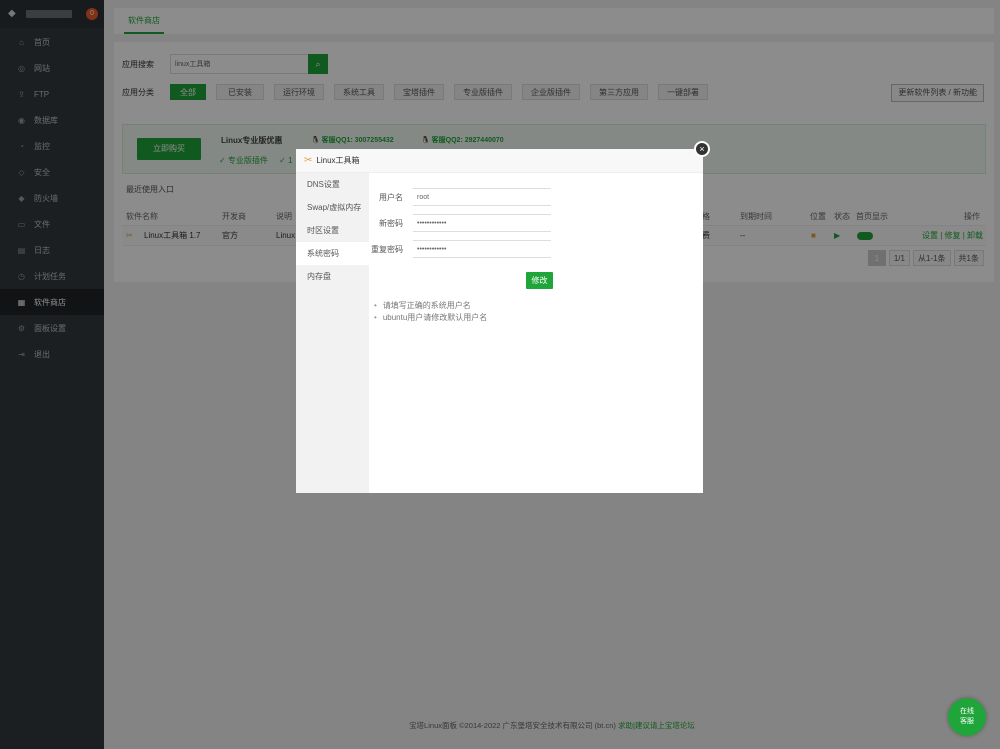  I want to click on username-row: 用户名, so click(460, 197).